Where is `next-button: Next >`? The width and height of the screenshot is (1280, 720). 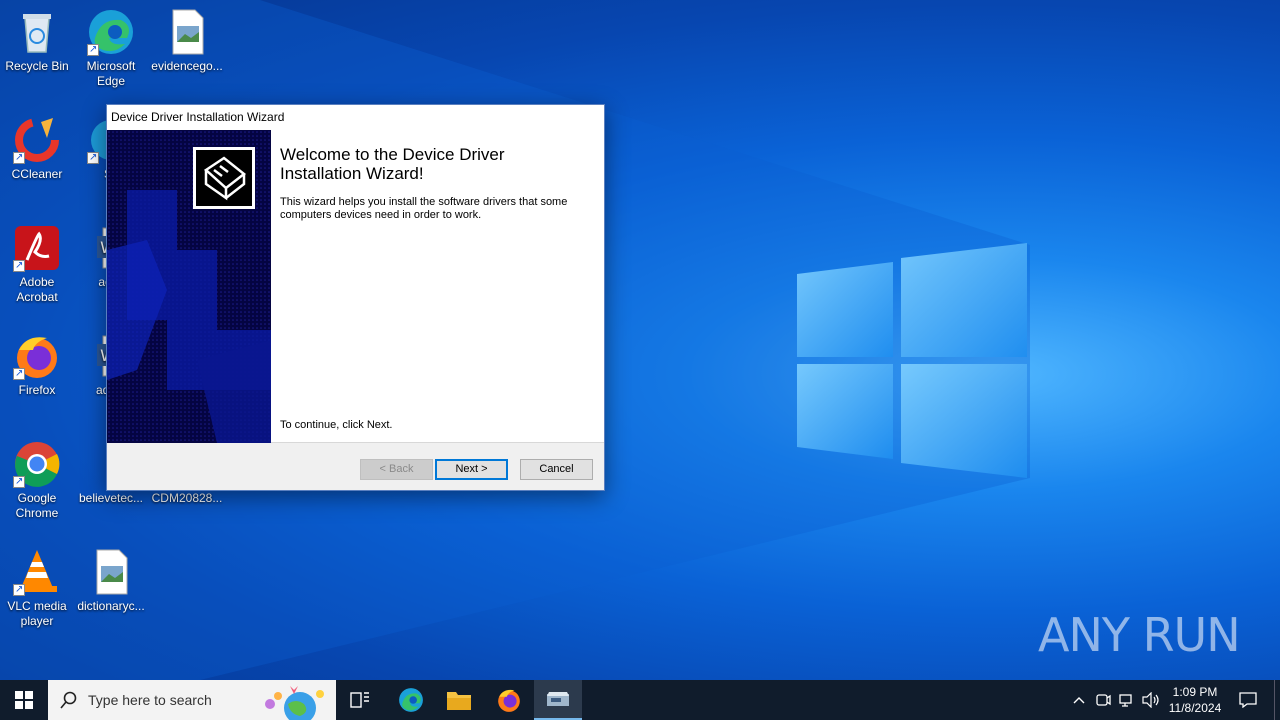 next-button: Next > is located at coordinates (471, 469).